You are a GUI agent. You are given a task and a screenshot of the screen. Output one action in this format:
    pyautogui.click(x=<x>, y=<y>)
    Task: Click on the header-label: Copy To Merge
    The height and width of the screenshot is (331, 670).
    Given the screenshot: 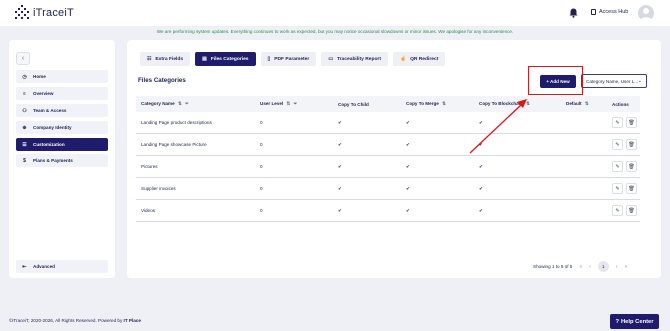 What is the action you would take?
    pyautogui.click(x=422, y=103)
    